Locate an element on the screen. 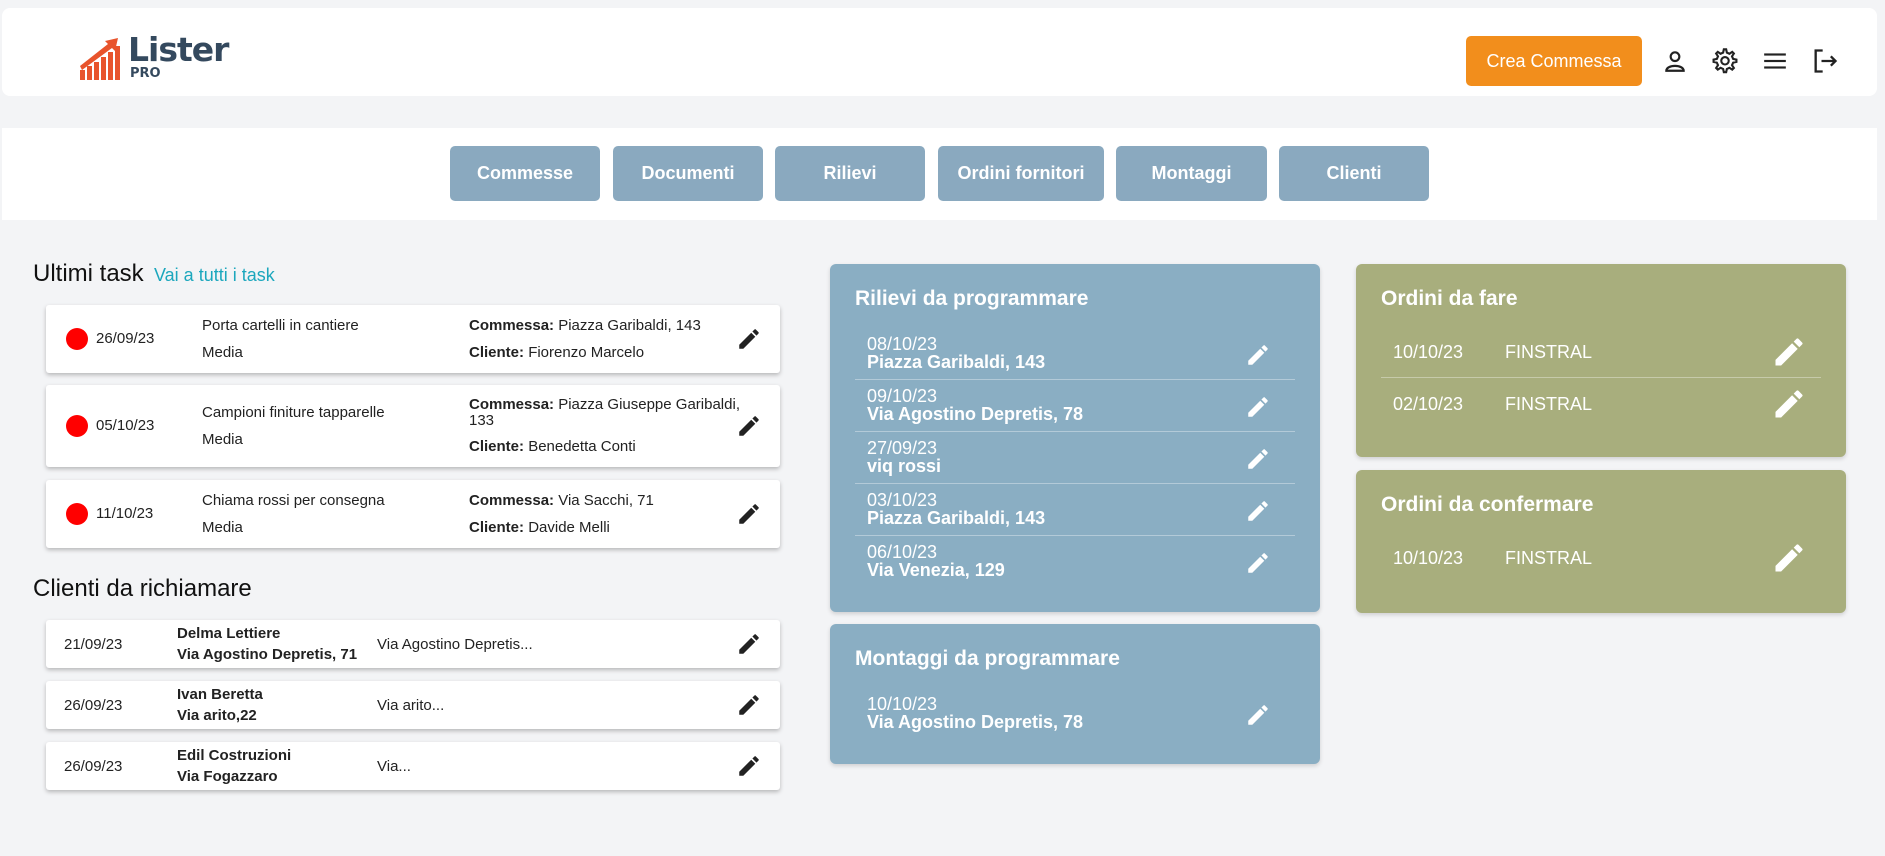 Image resolution: width=1885 pixels, height=856 pixels. client-address: Via Agostino Depretis, 71 is located at coordinates (267, 654).